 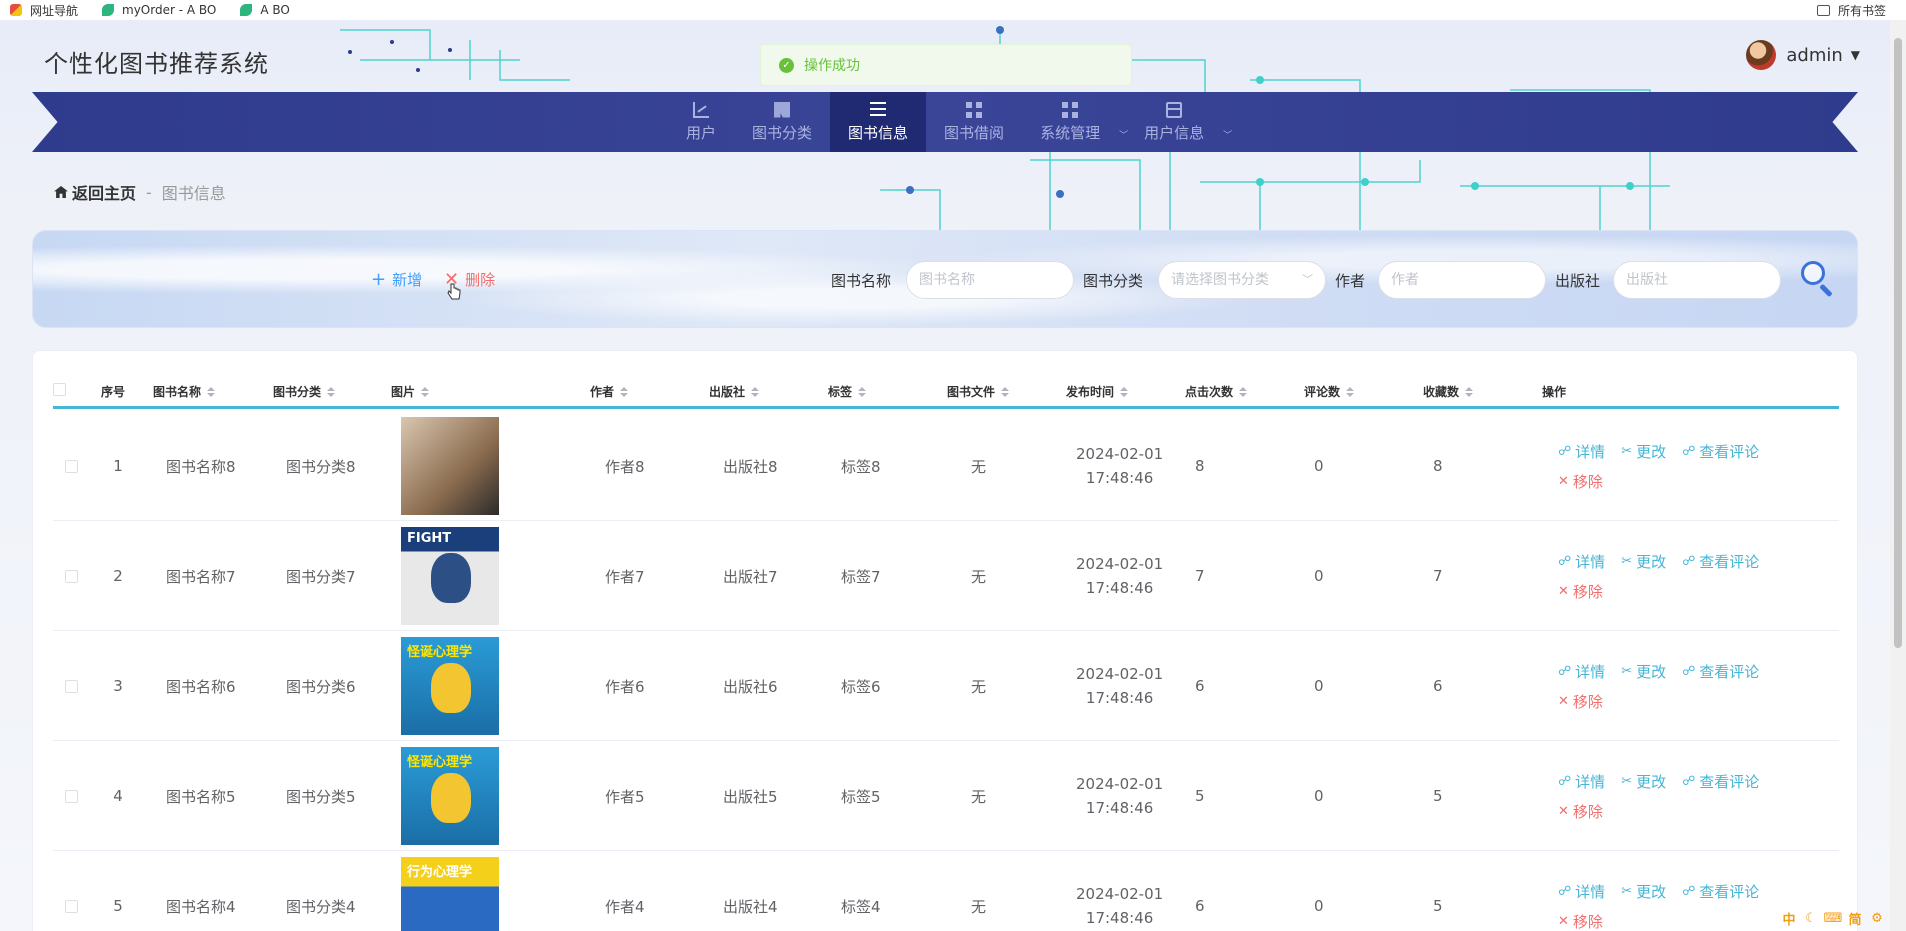 What do you see at coordinates (1242, 280) in the screenshot?
I see `category-select: 请选择图书分类 ﹀` at bounding box center [1242, 280].